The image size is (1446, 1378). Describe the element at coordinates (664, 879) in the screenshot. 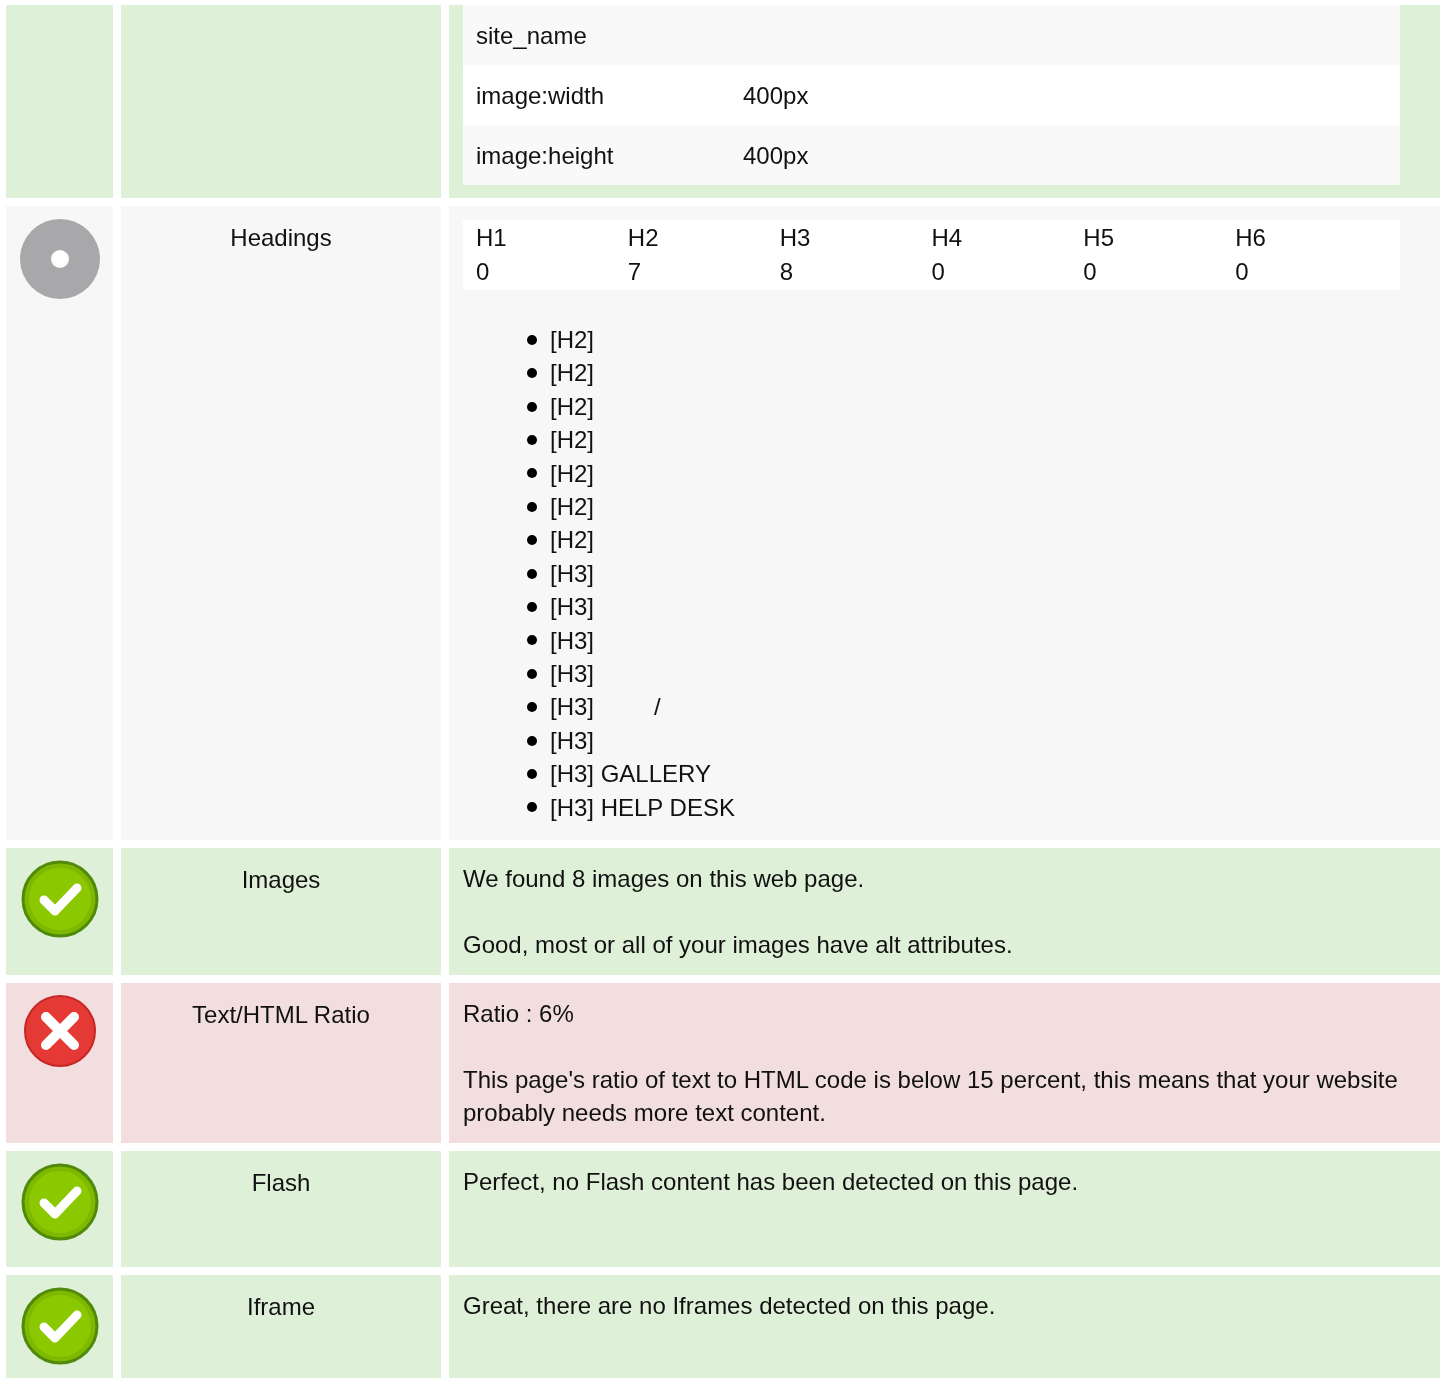

I see `paragraph: We found 8 images on this web page.` at that location.